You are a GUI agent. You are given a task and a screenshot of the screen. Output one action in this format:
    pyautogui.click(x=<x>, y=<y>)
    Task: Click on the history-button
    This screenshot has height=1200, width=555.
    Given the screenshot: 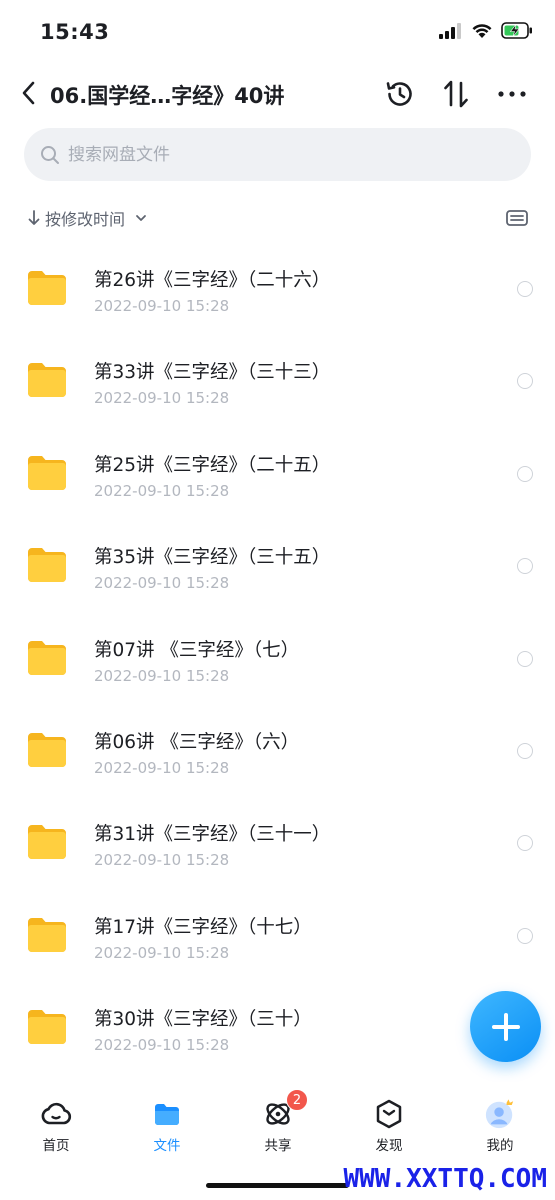 What is the action you would take?
    pyautogui.click(x=400, y=94)
    